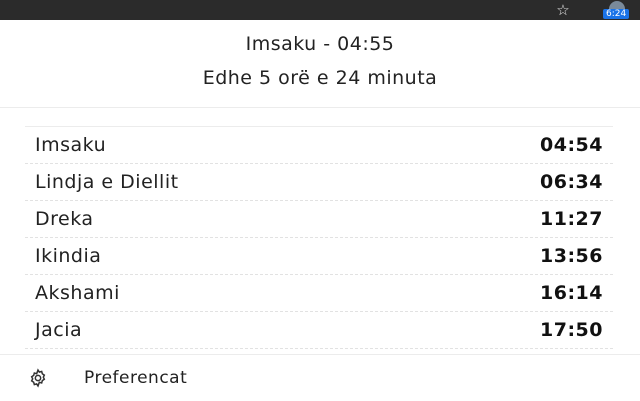 This screenshot has height=401, width=640. I want to click on browser-toolbar: ☆ 6:24, so click(320, 10).